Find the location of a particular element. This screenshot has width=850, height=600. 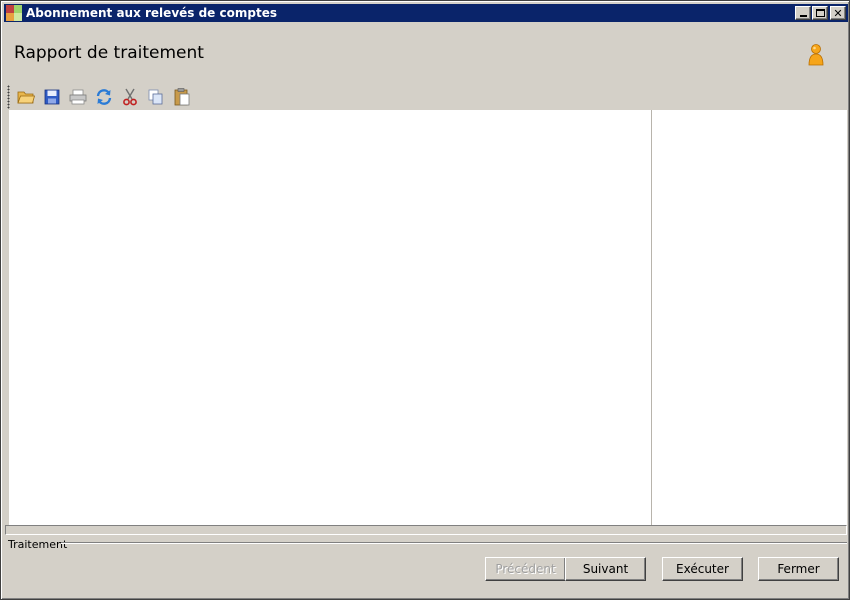

close-icon: ✕ is located at coordinates (838, 13).